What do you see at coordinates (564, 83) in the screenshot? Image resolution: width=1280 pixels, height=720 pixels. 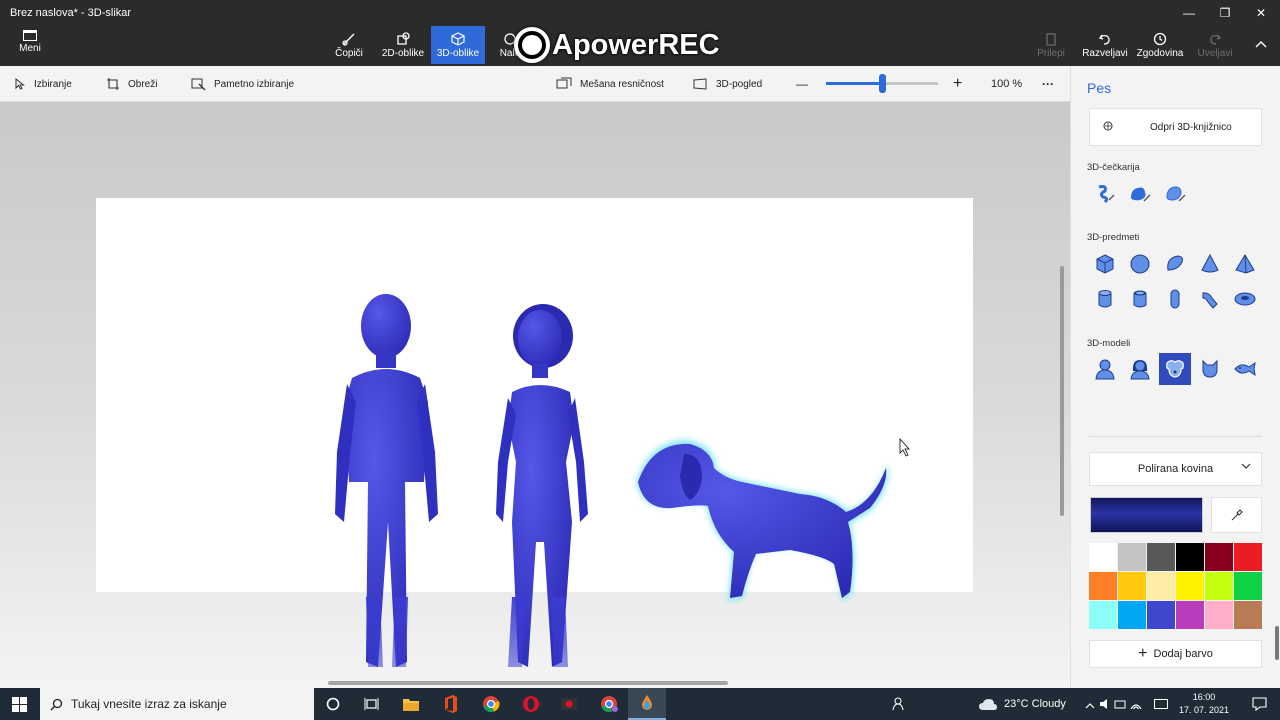 I see `mixed-reality-icon` at bounding box center [564, 83].